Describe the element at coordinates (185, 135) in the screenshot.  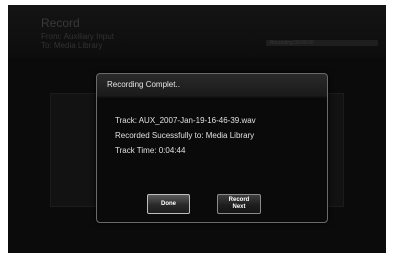
I see `recorded-destination: Recorded Sucessfully to: Media Library` at that location.